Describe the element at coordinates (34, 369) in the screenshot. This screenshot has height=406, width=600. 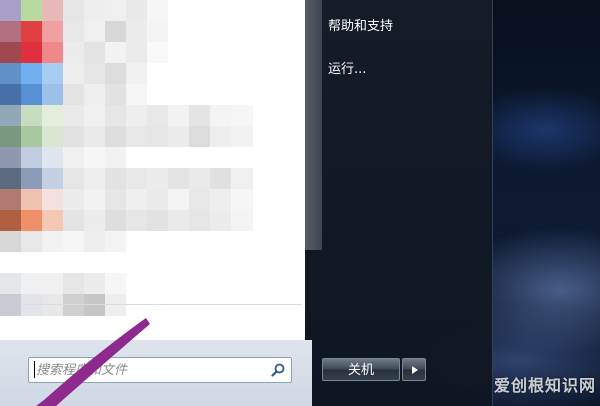
I see `text-cursor` at that location.